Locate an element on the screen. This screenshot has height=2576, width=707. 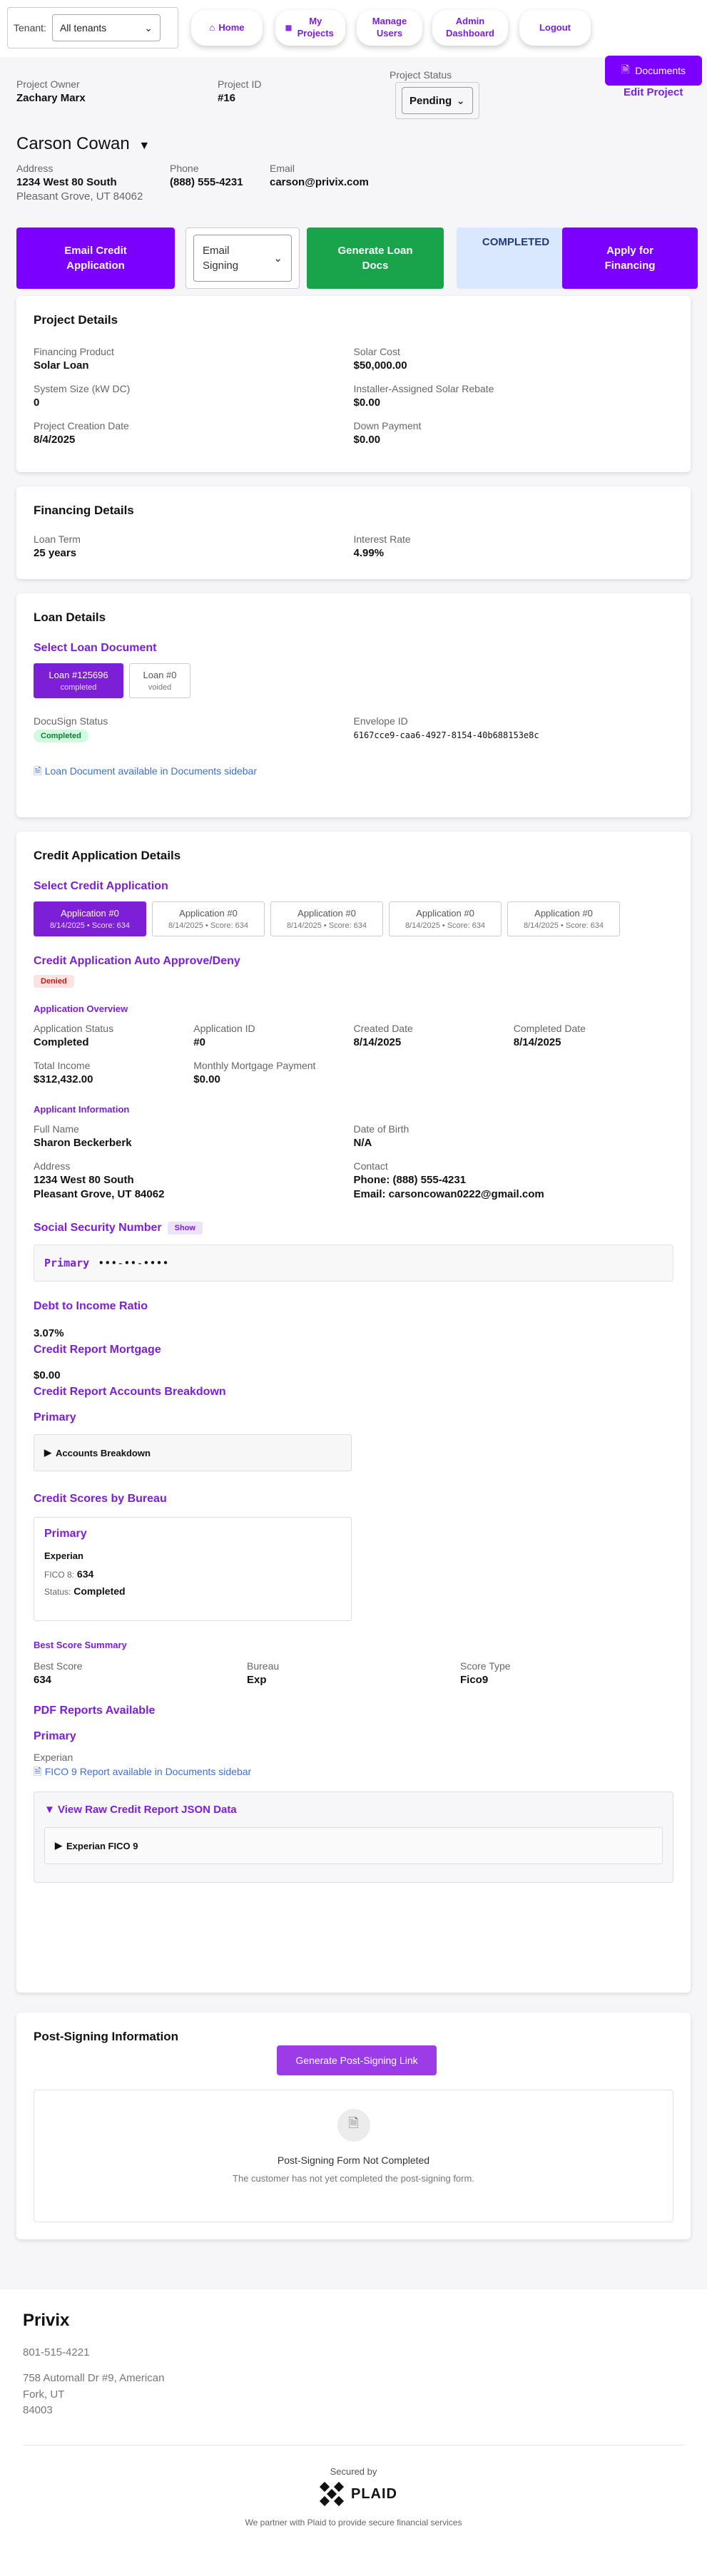
customer-phone-value: (888) 555-4231 is located at coordinates (207, 182).